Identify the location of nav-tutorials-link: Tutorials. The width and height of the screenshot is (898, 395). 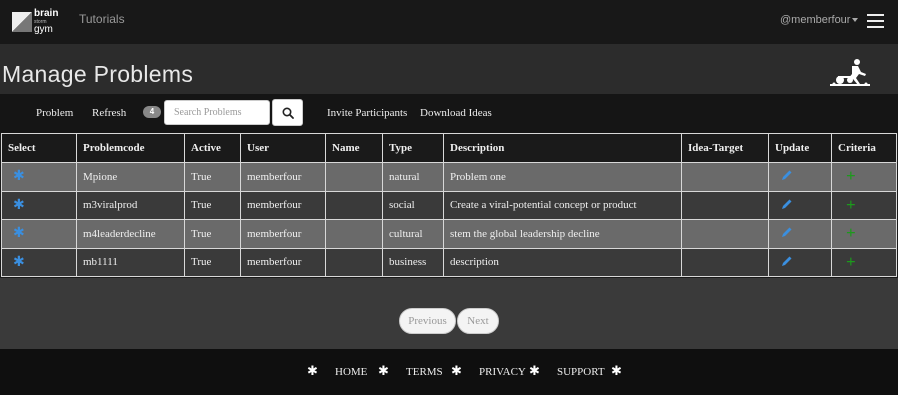
(102, 19).